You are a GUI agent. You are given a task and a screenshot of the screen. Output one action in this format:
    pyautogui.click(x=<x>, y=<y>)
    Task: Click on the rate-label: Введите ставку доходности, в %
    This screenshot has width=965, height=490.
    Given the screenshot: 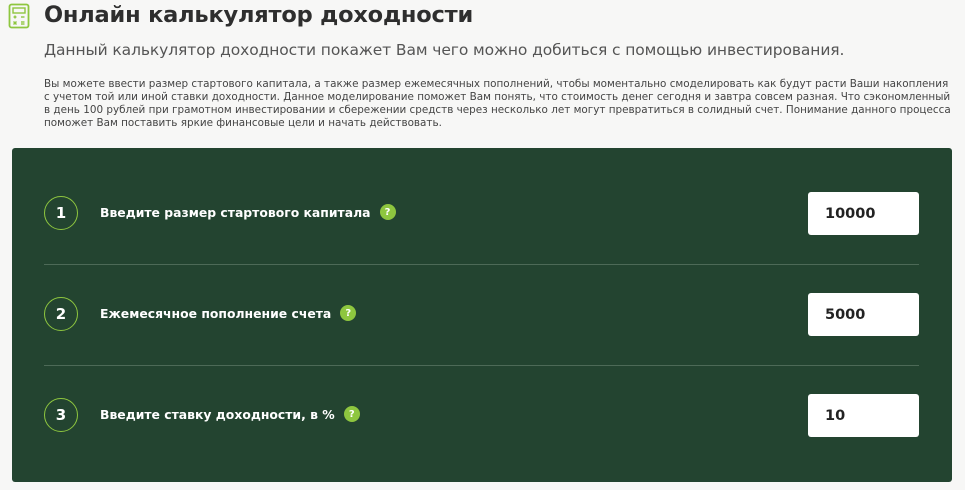 What is the action you would take?
    pyautogui.click(x=217, y=414)
    